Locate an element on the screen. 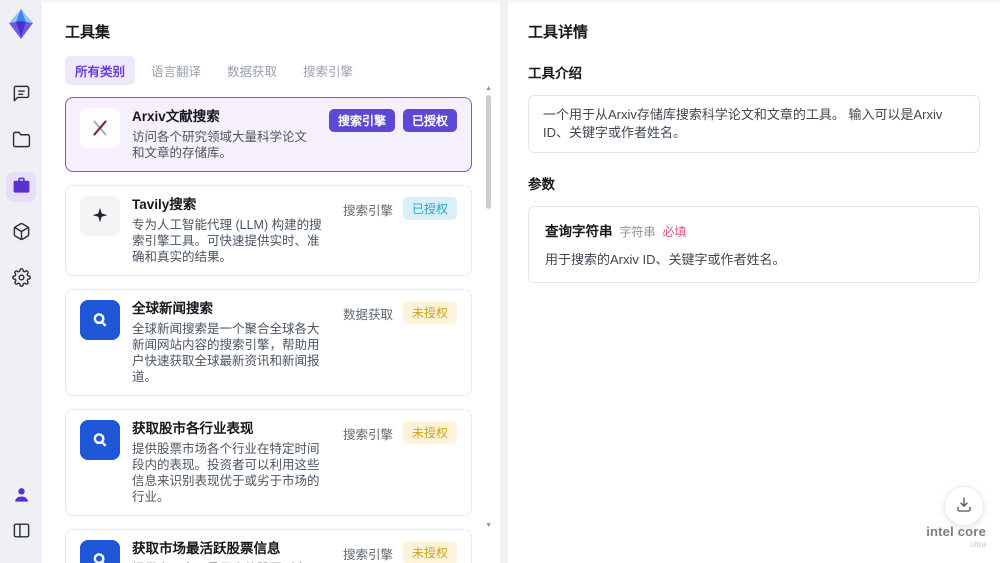 The height and width of the screenshot is (563, 1000). sidebar-item-tools is located at coordinates (21, 187).